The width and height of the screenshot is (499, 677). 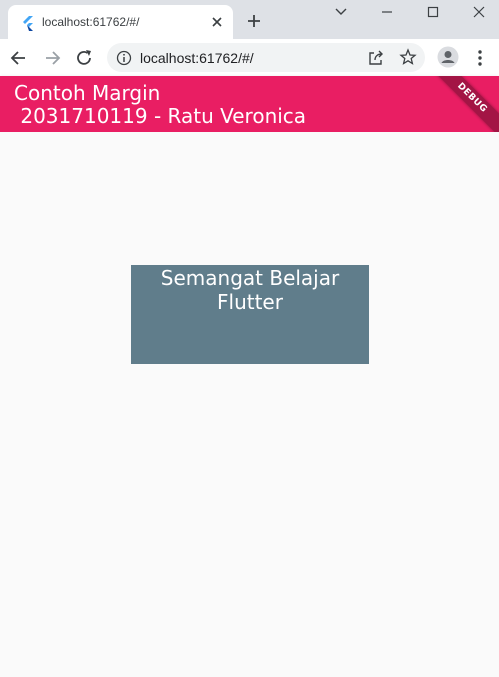 What do you see at coordinates (124, 58) in the screenshot?
I see `info-icon` at bounding box center [124, 58].